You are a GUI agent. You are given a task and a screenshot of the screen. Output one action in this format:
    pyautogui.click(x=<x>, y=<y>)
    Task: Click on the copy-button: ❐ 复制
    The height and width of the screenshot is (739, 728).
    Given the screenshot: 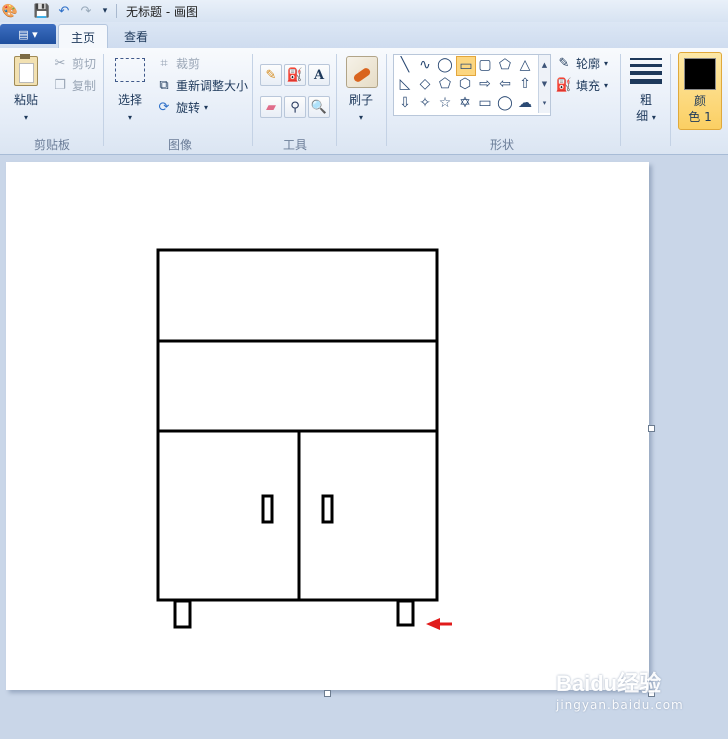 What is the action you would take?
    pyautogui.click(x=74, y=85)
    